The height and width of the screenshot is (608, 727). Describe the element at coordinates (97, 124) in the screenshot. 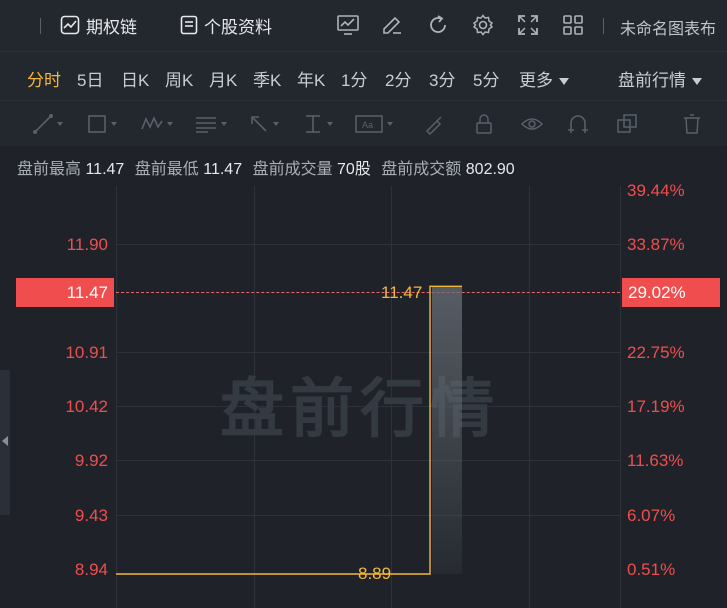

I see `rectangle-tool-icon` at that location.